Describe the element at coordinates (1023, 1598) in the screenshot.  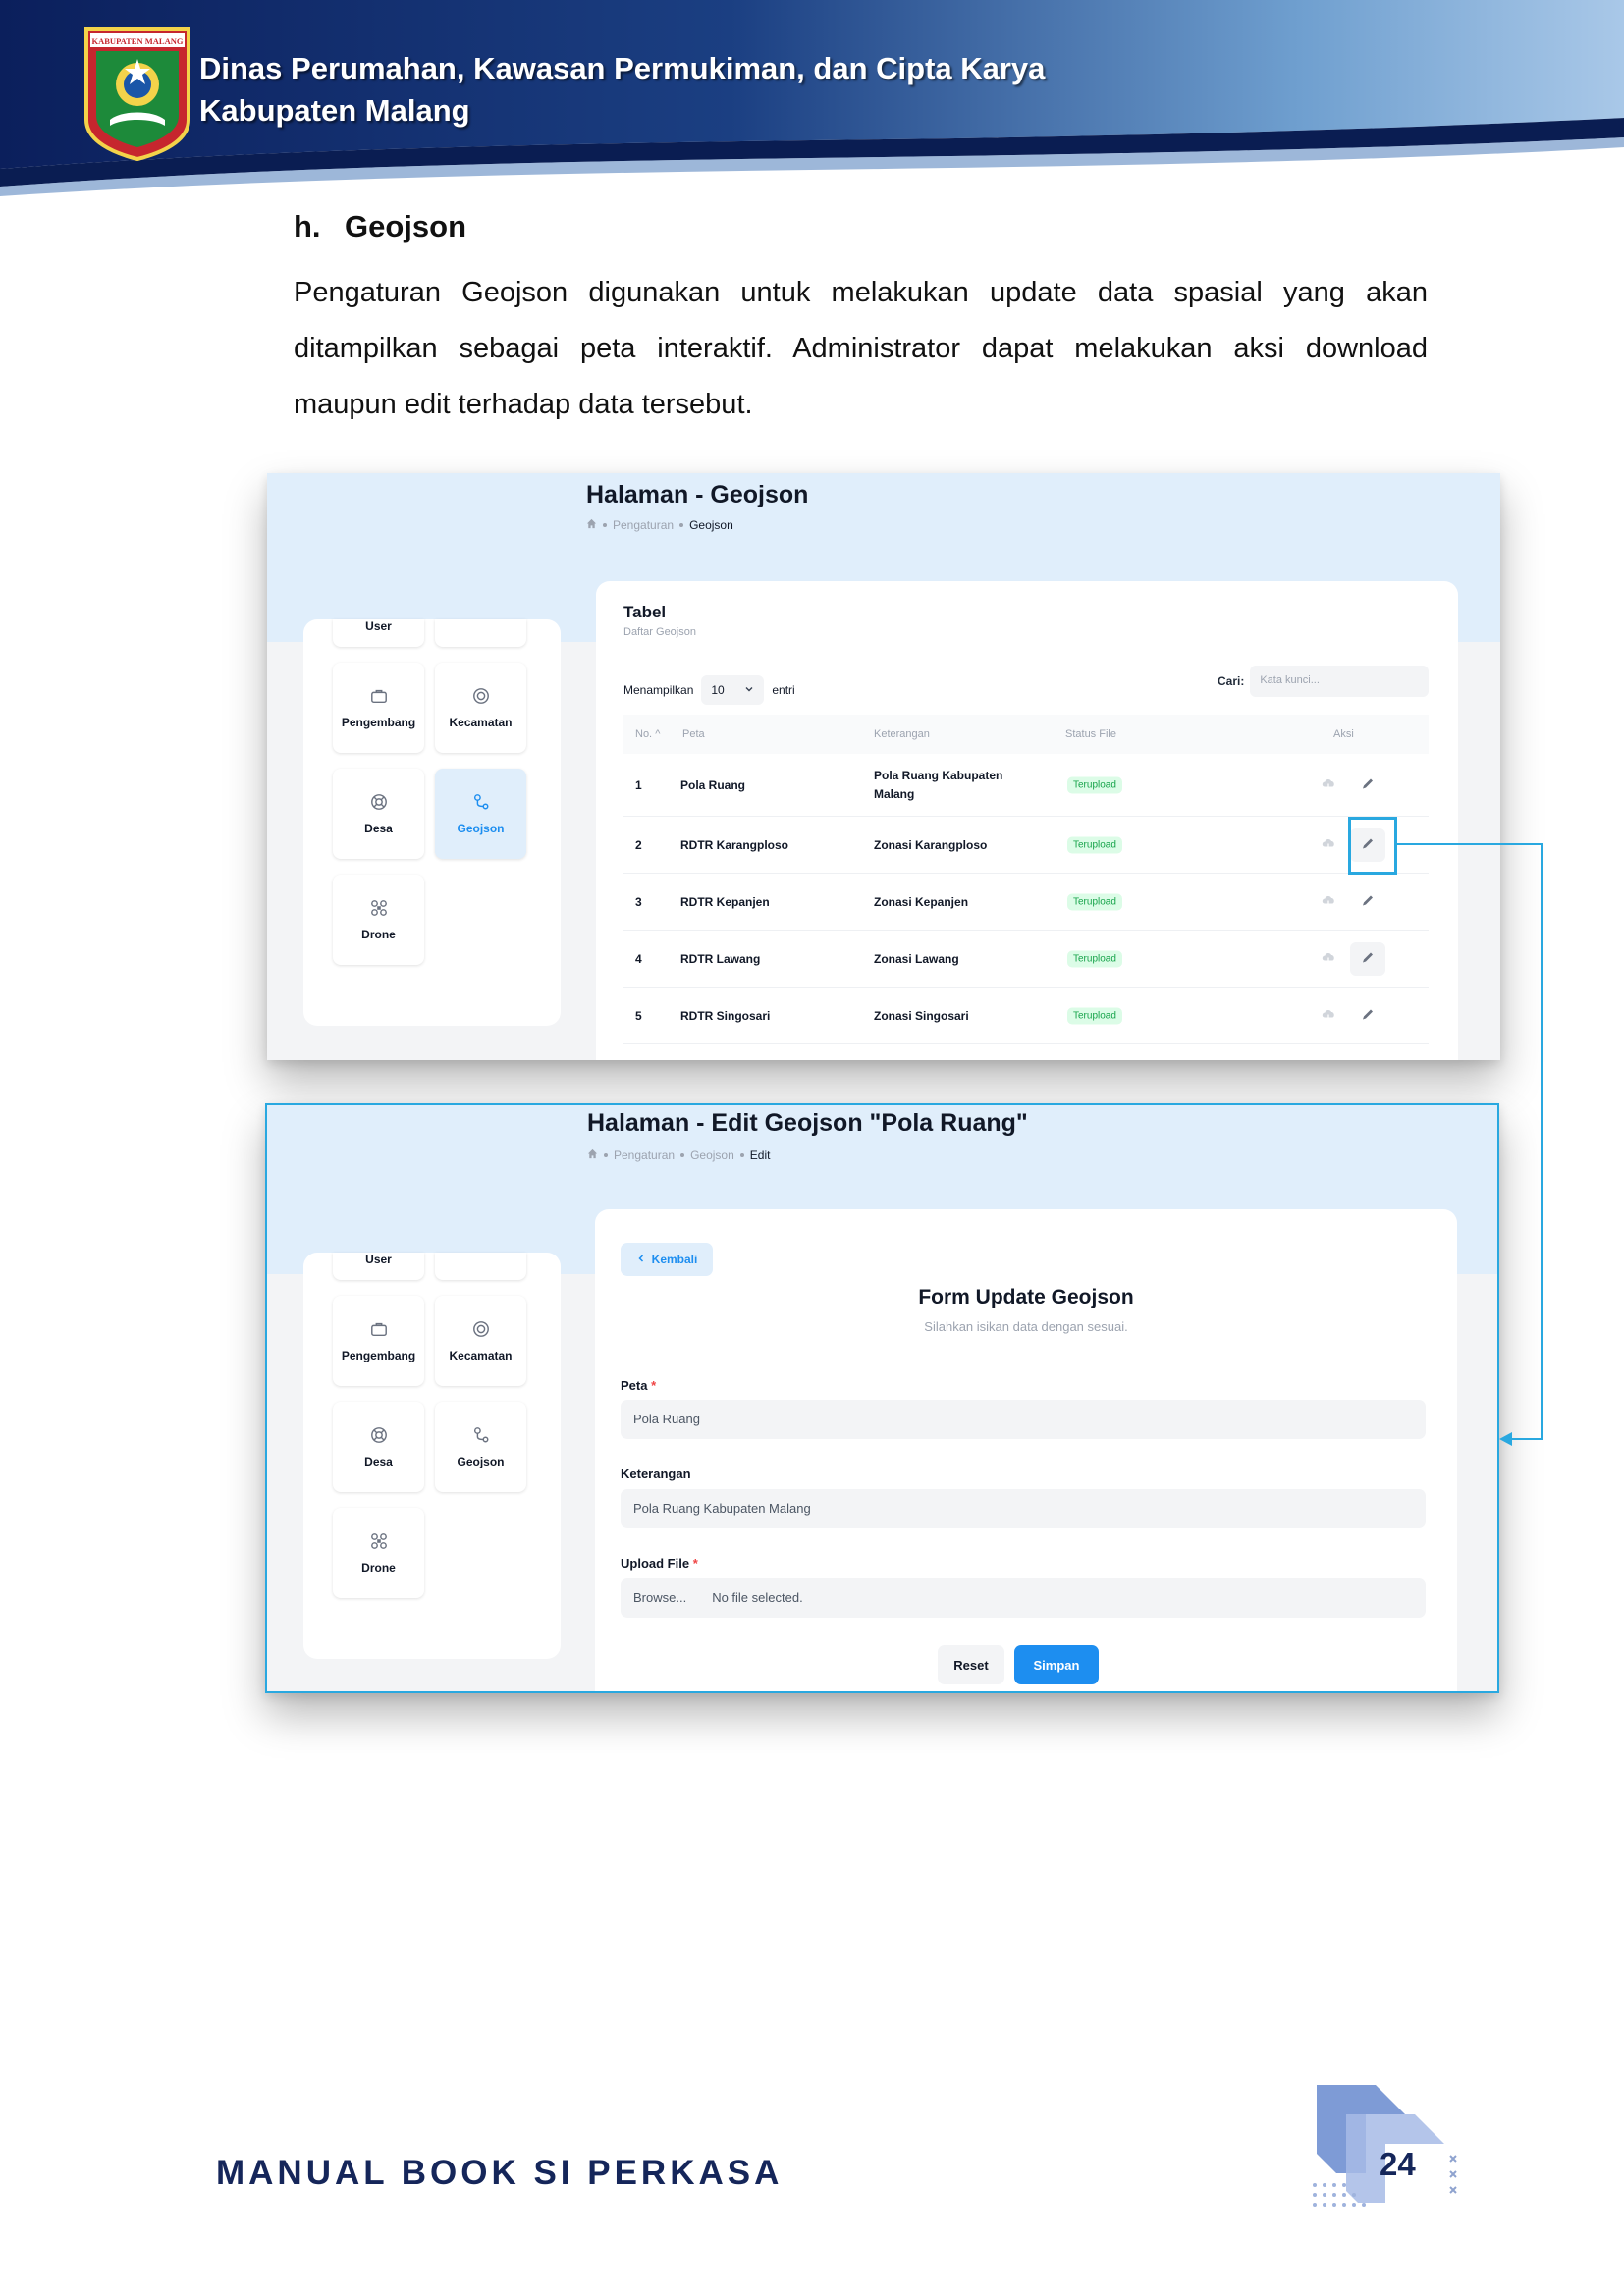
I see `upload-file-input: Browse... No file selected.` at that location.